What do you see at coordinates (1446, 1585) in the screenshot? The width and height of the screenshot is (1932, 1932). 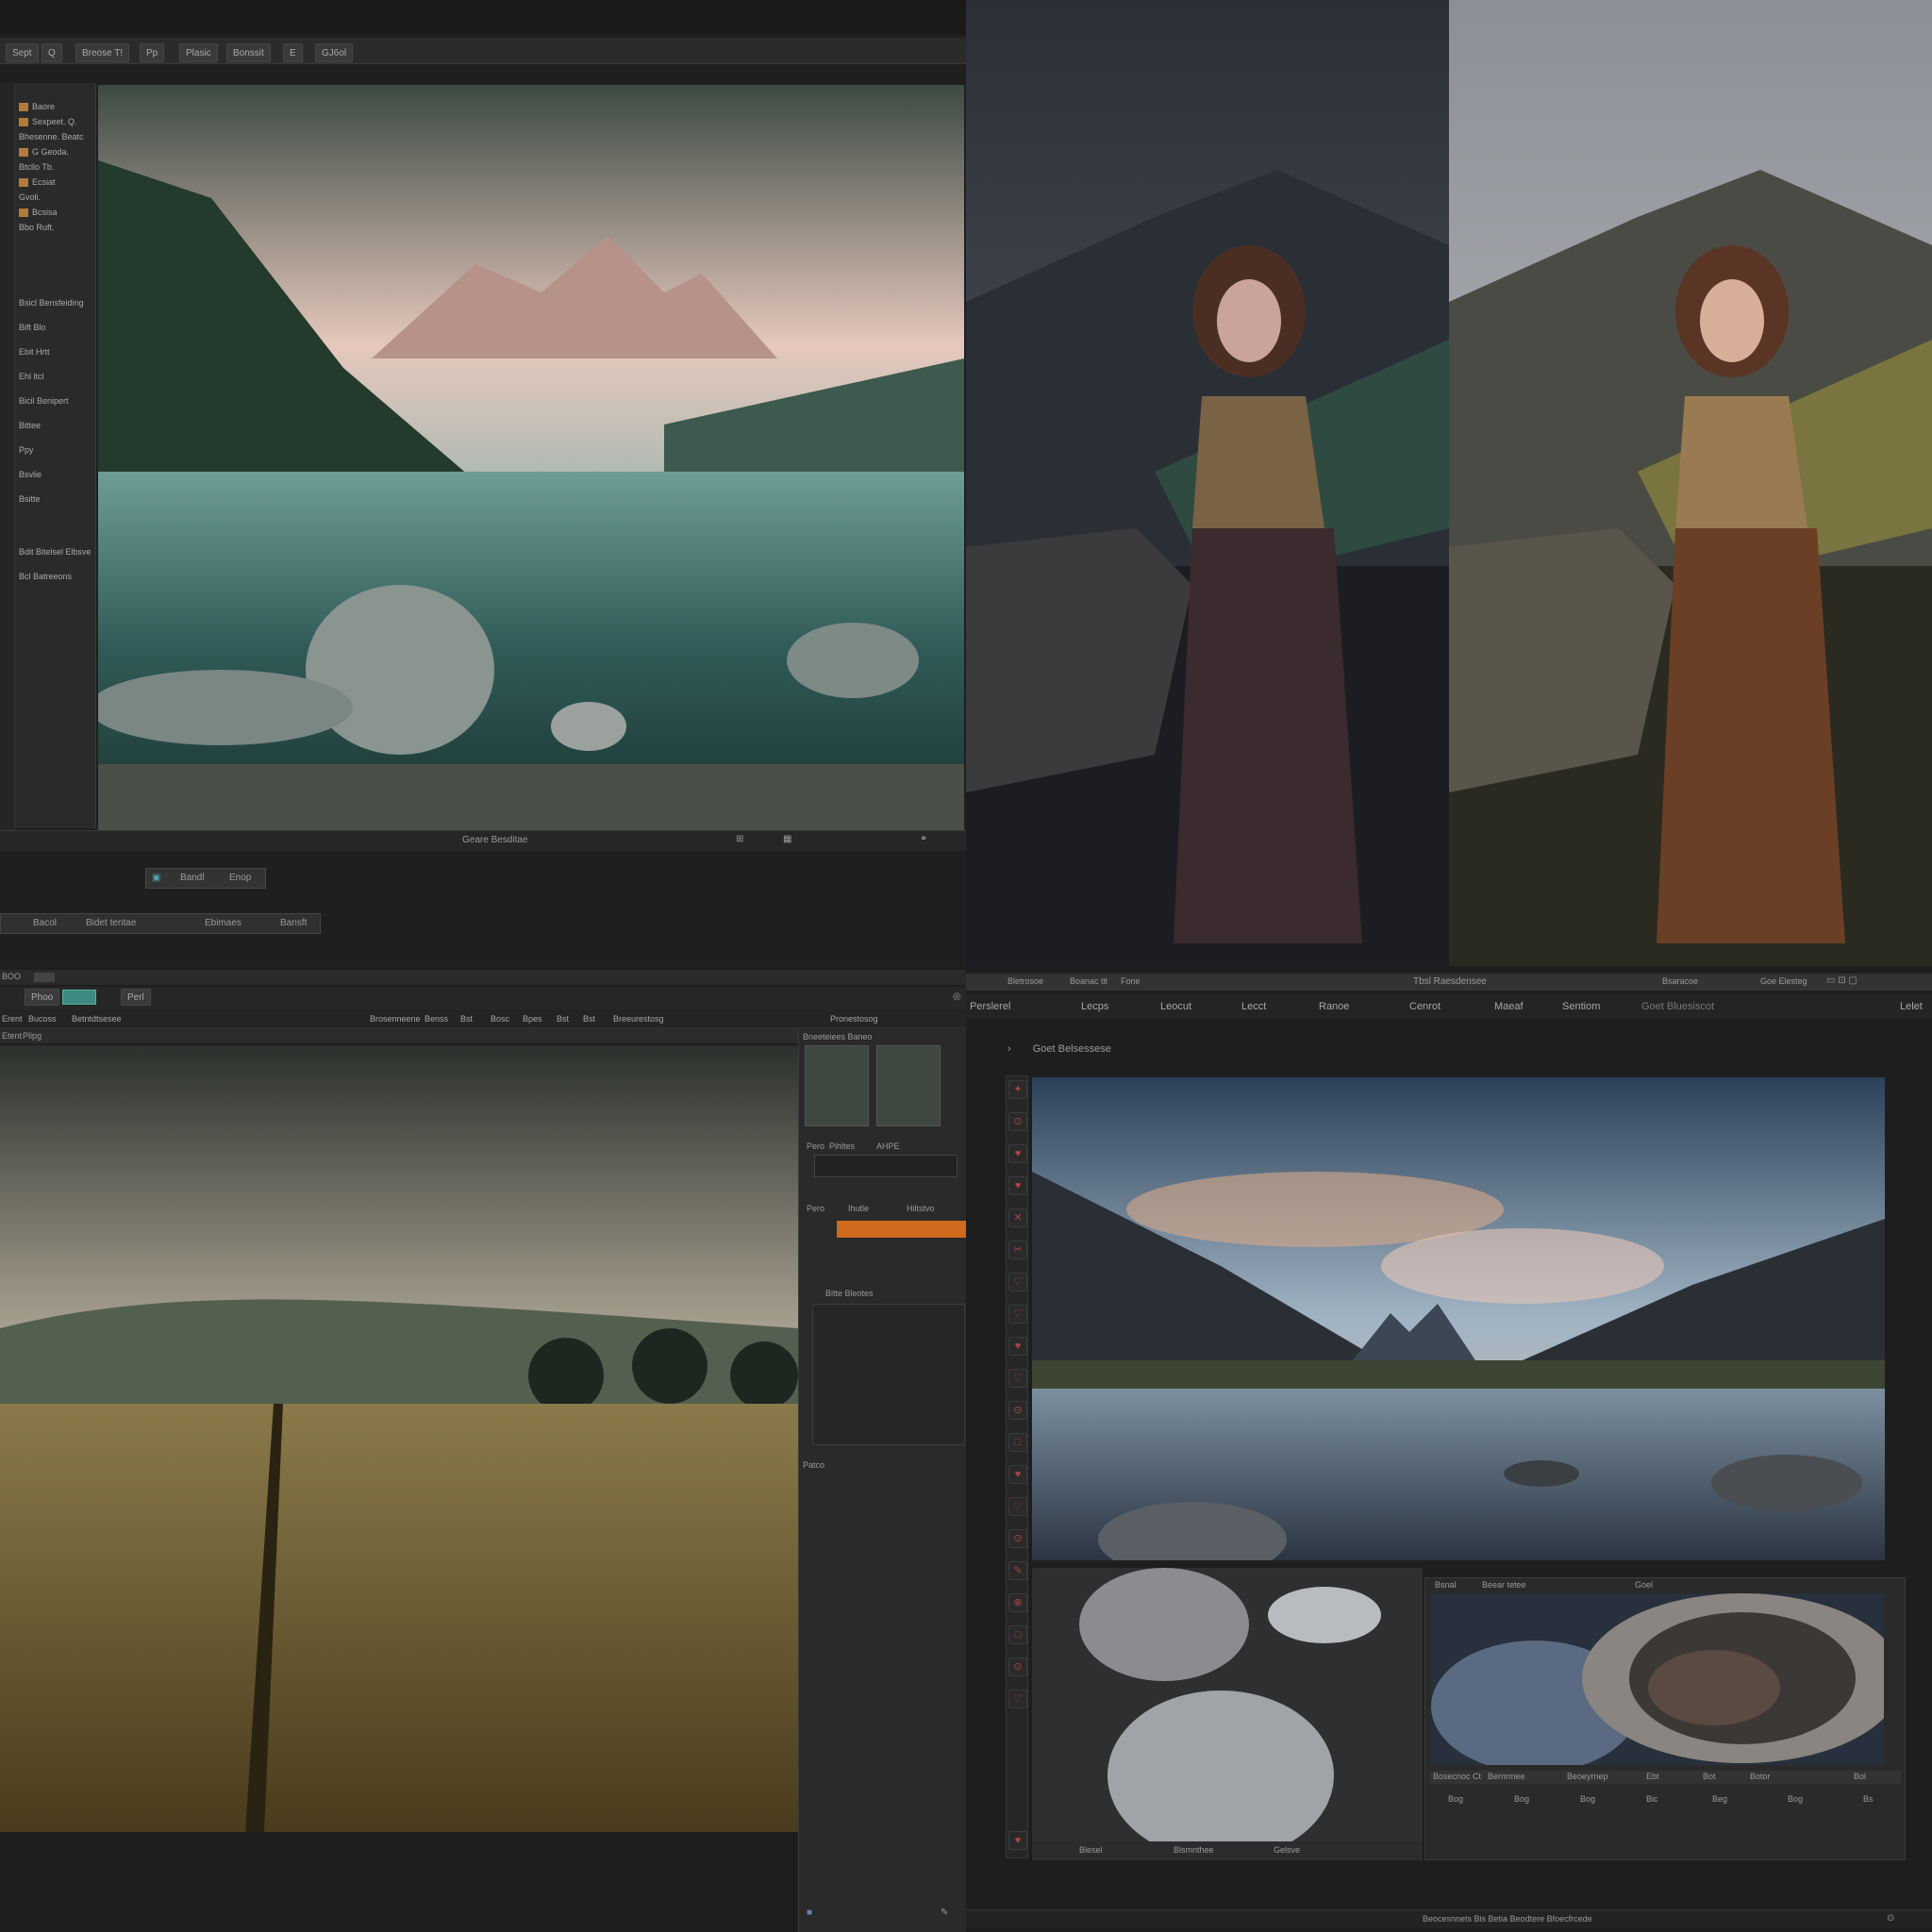 I see `inspector-tab: Bsnal` at bounding box center [1446, 1585].